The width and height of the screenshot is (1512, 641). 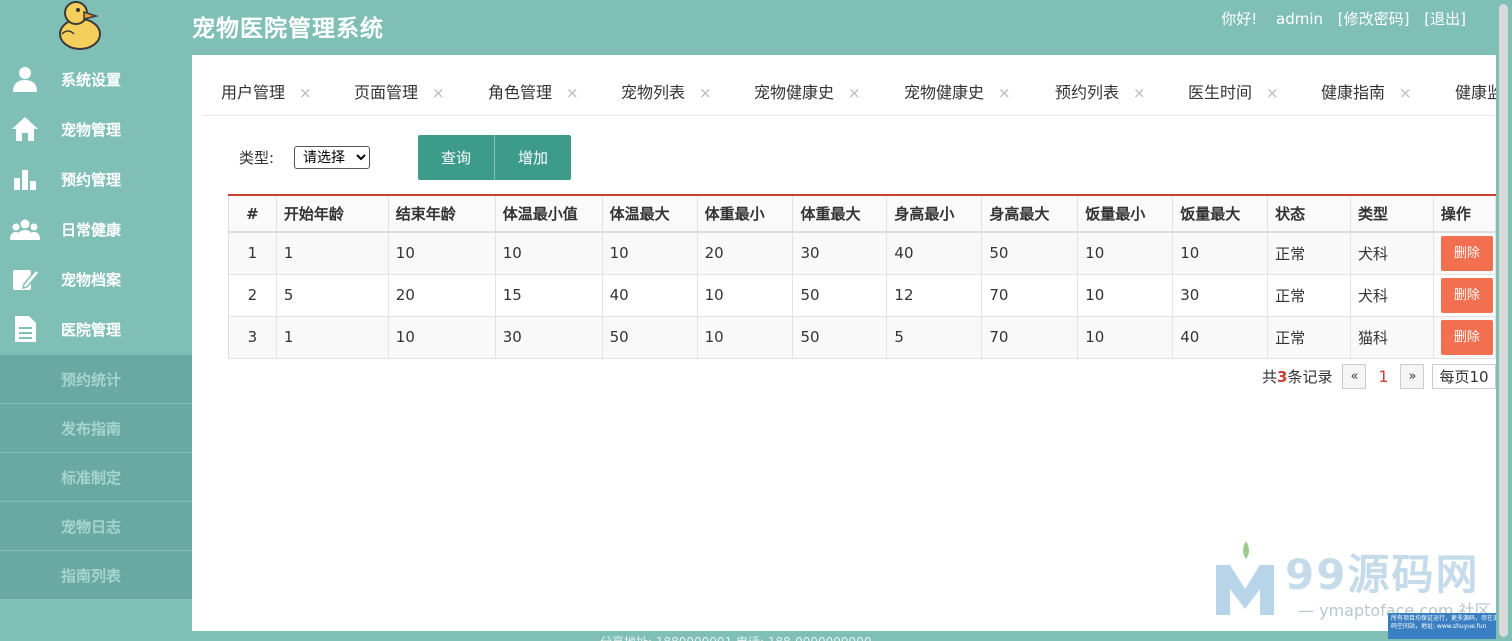 I want to click on submenu-item-appointment-stats: 预约统计, so click(x=96, y=379).